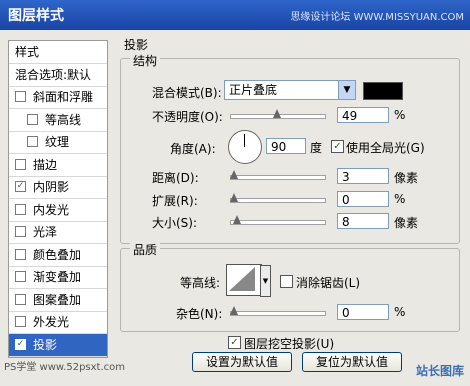  I want to click on quality-title: 品质, so click(145, 249).